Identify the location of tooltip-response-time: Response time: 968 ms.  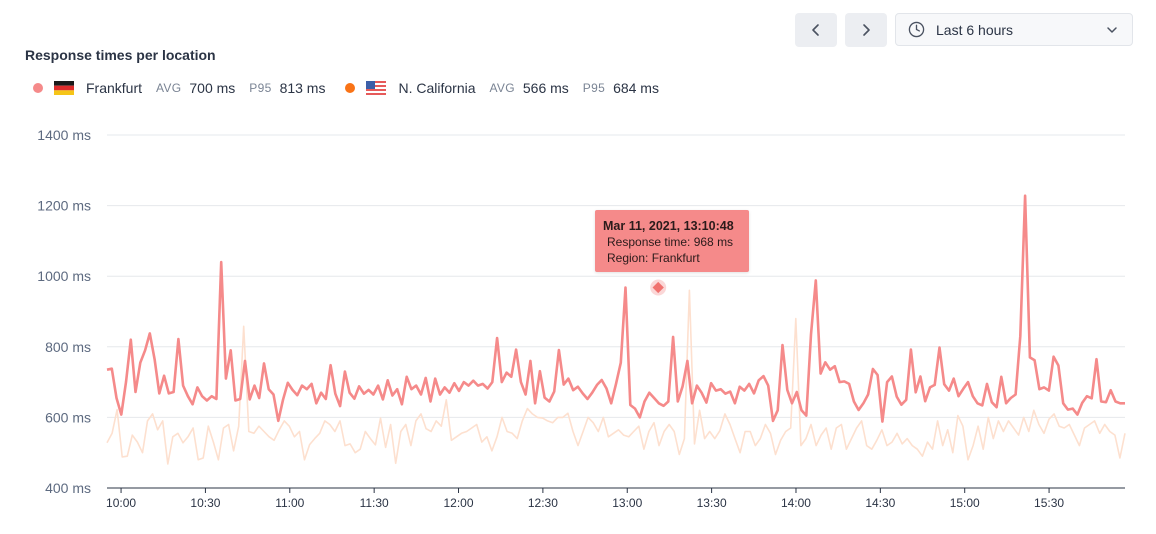
(670, 242).